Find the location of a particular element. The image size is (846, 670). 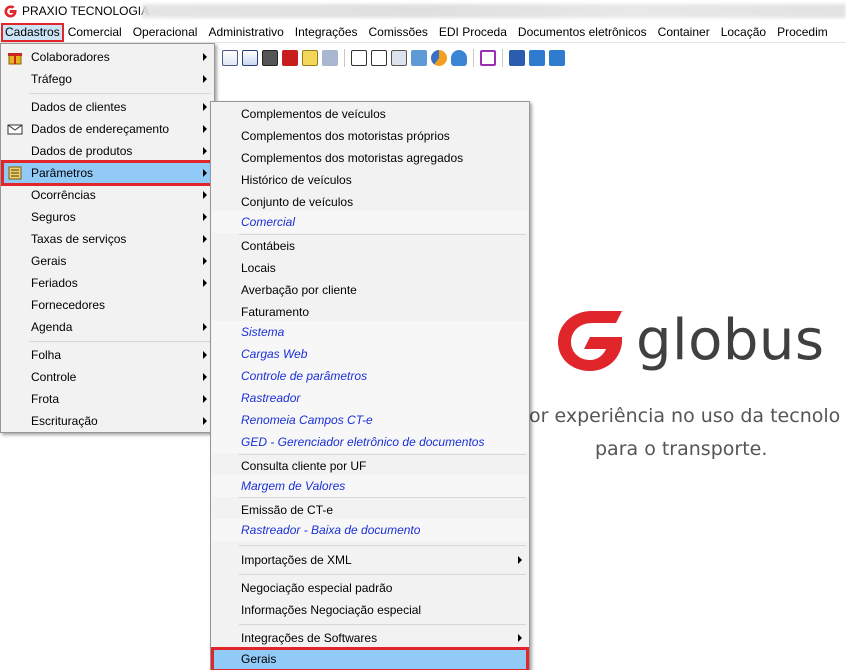

menu-container: Container is located at coordinates (684, 32).